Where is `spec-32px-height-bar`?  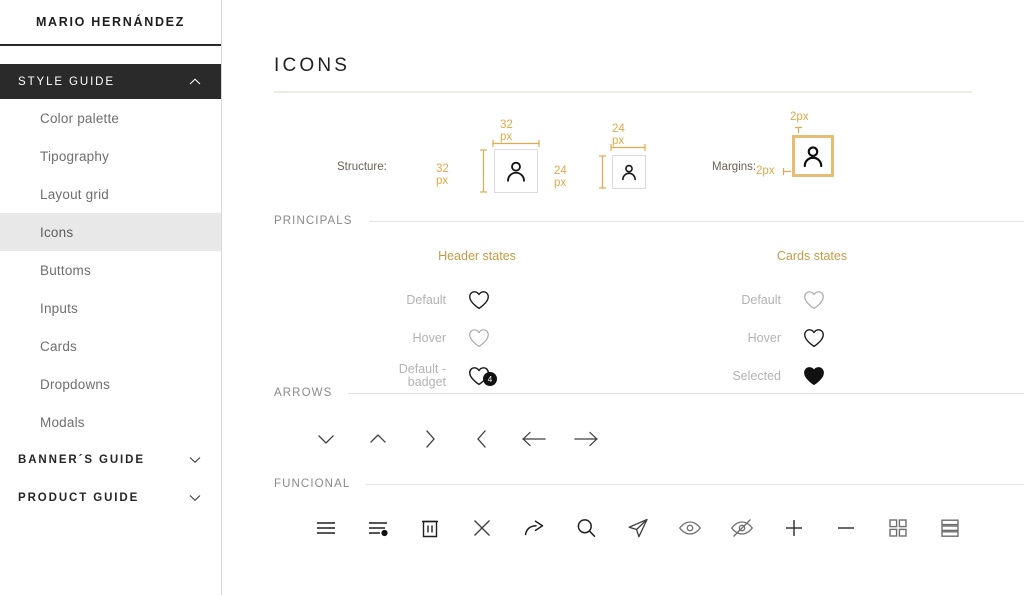 spec-32px-height-bar is located at coordinates (483, 171).